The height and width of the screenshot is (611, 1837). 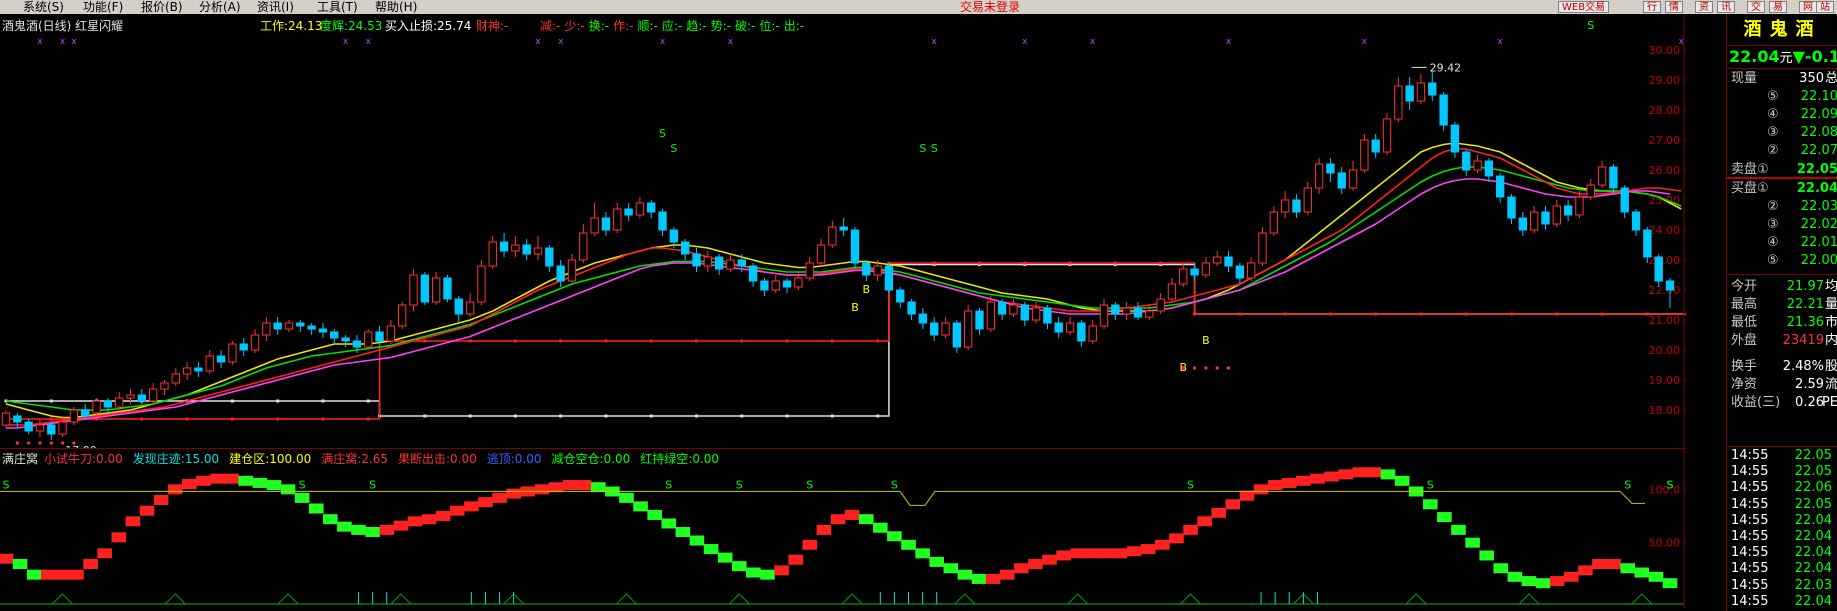 What do you see at coordinates (769, 26) in the screenshot?
I see `signal-9: 位:-` at bounding box center [769, 26].